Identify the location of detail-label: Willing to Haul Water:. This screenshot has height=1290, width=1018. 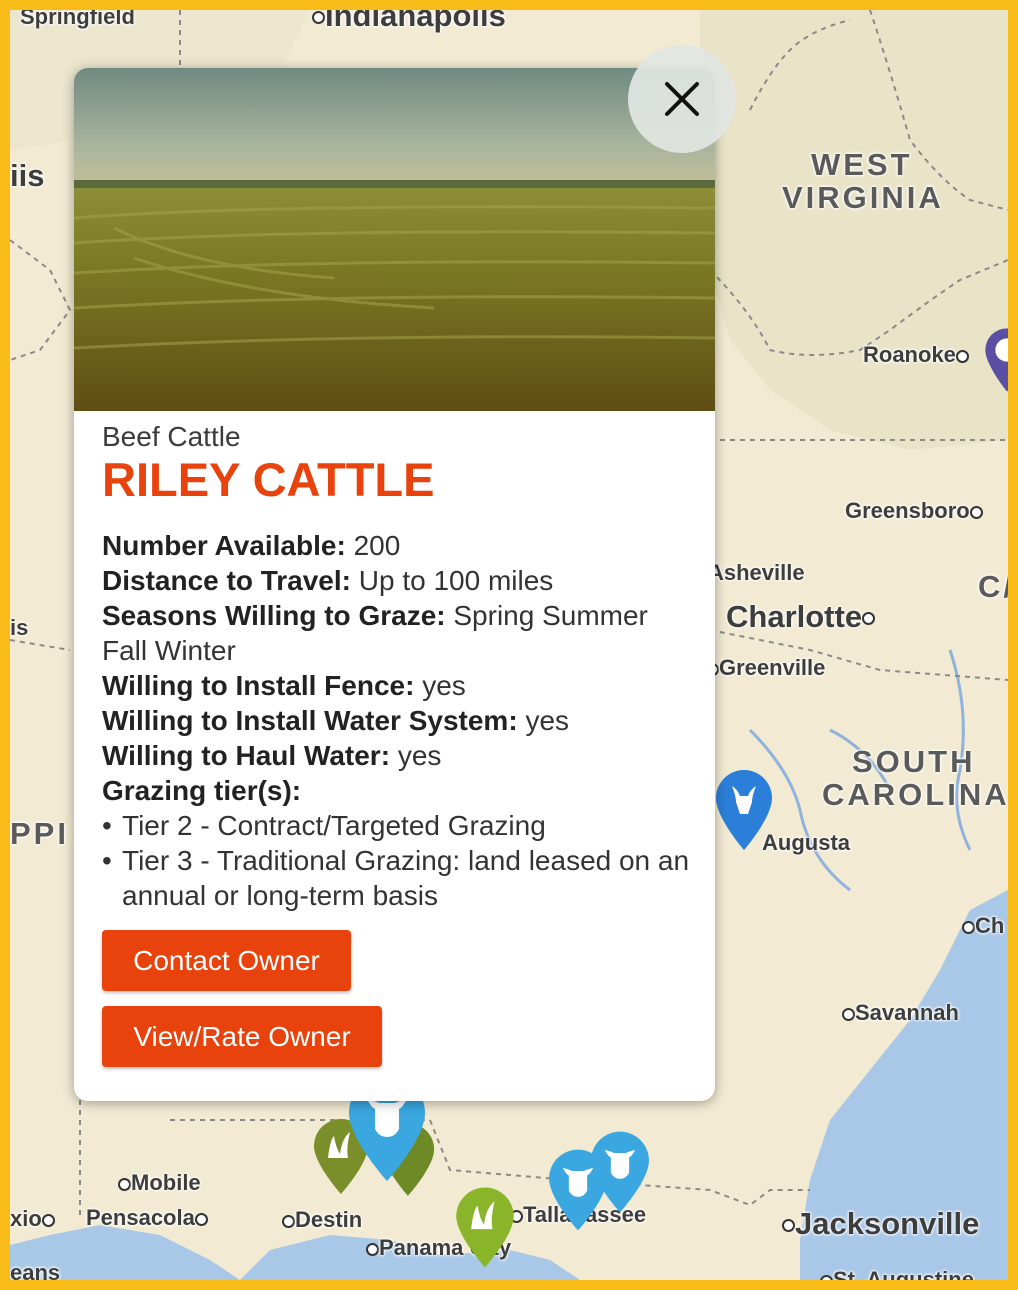
(246, 755).